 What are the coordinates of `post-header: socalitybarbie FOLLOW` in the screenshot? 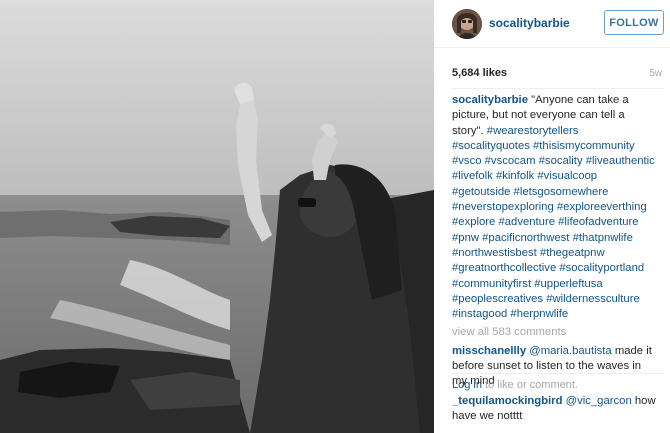 It's located at (552, 24).